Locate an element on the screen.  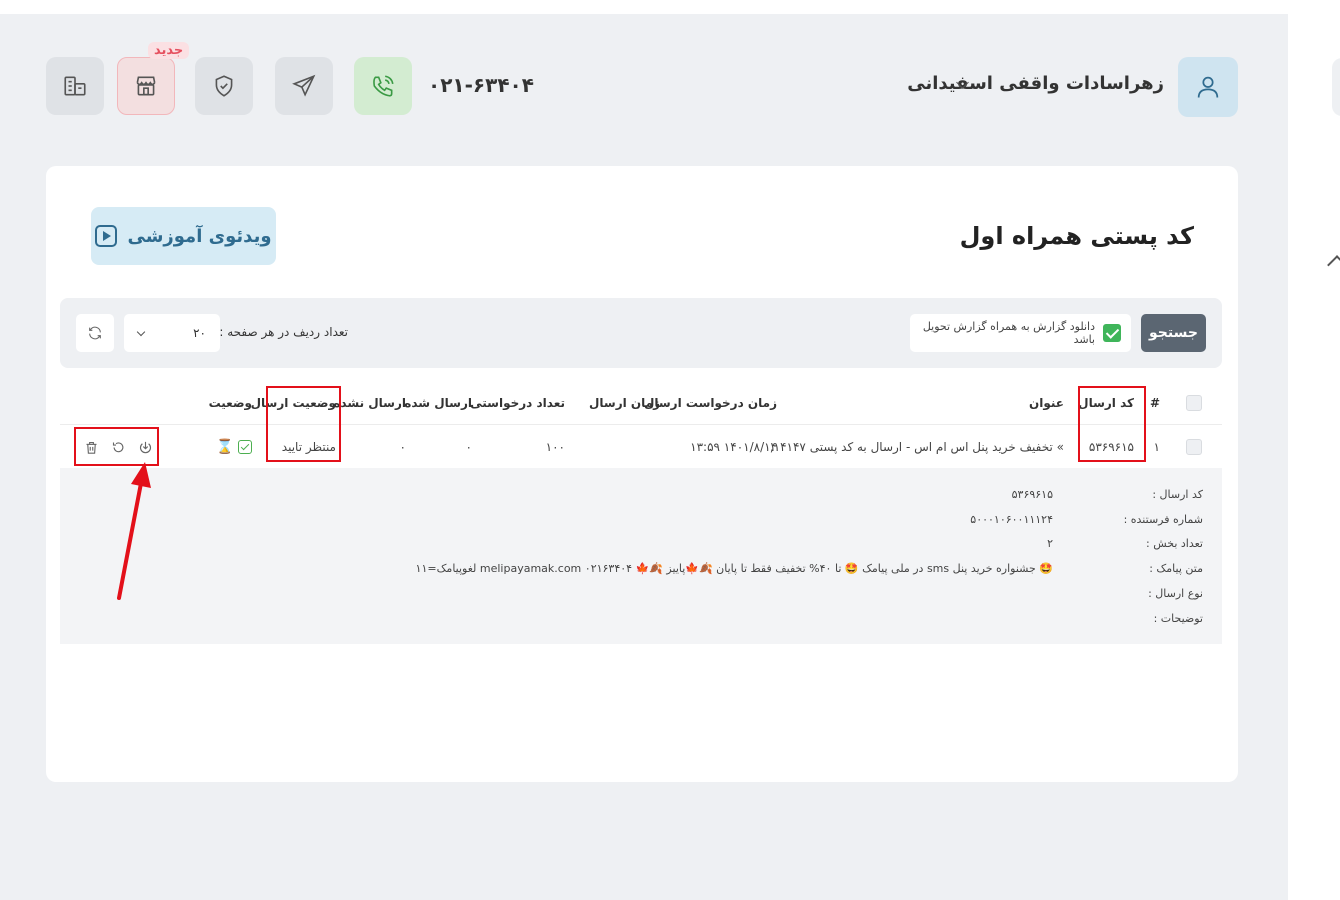
row-requested-count: ۱۰۰ is located at coordinates (555, 447).